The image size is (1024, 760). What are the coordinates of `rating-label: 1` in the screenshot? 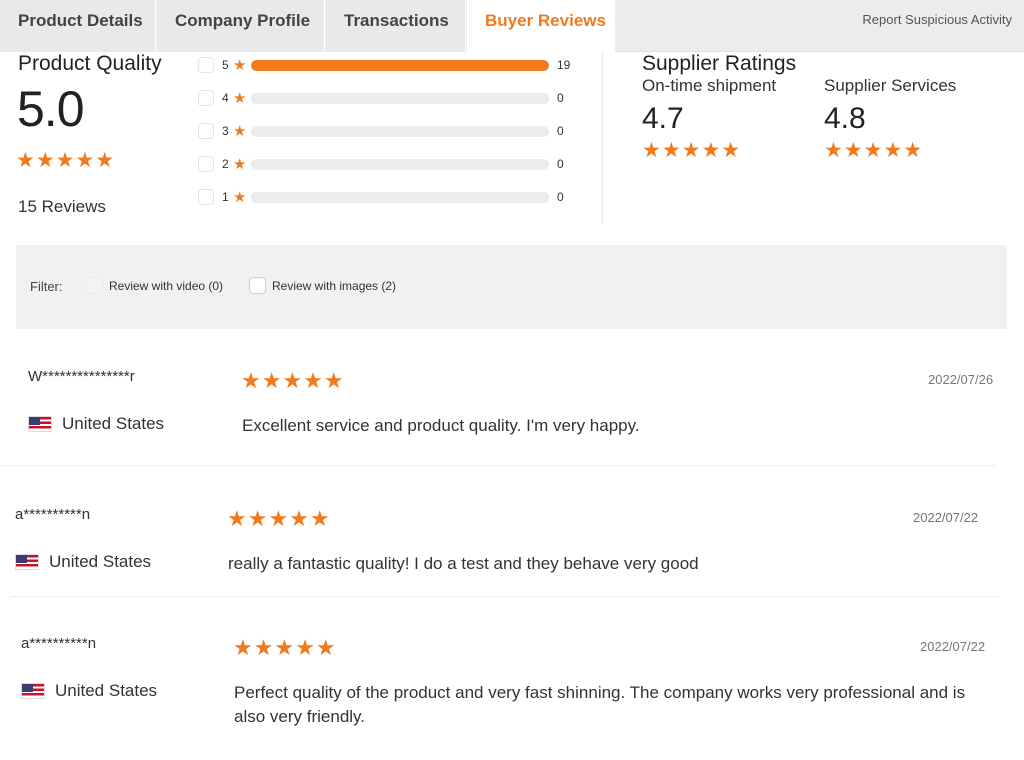 It's located at (225, 197).